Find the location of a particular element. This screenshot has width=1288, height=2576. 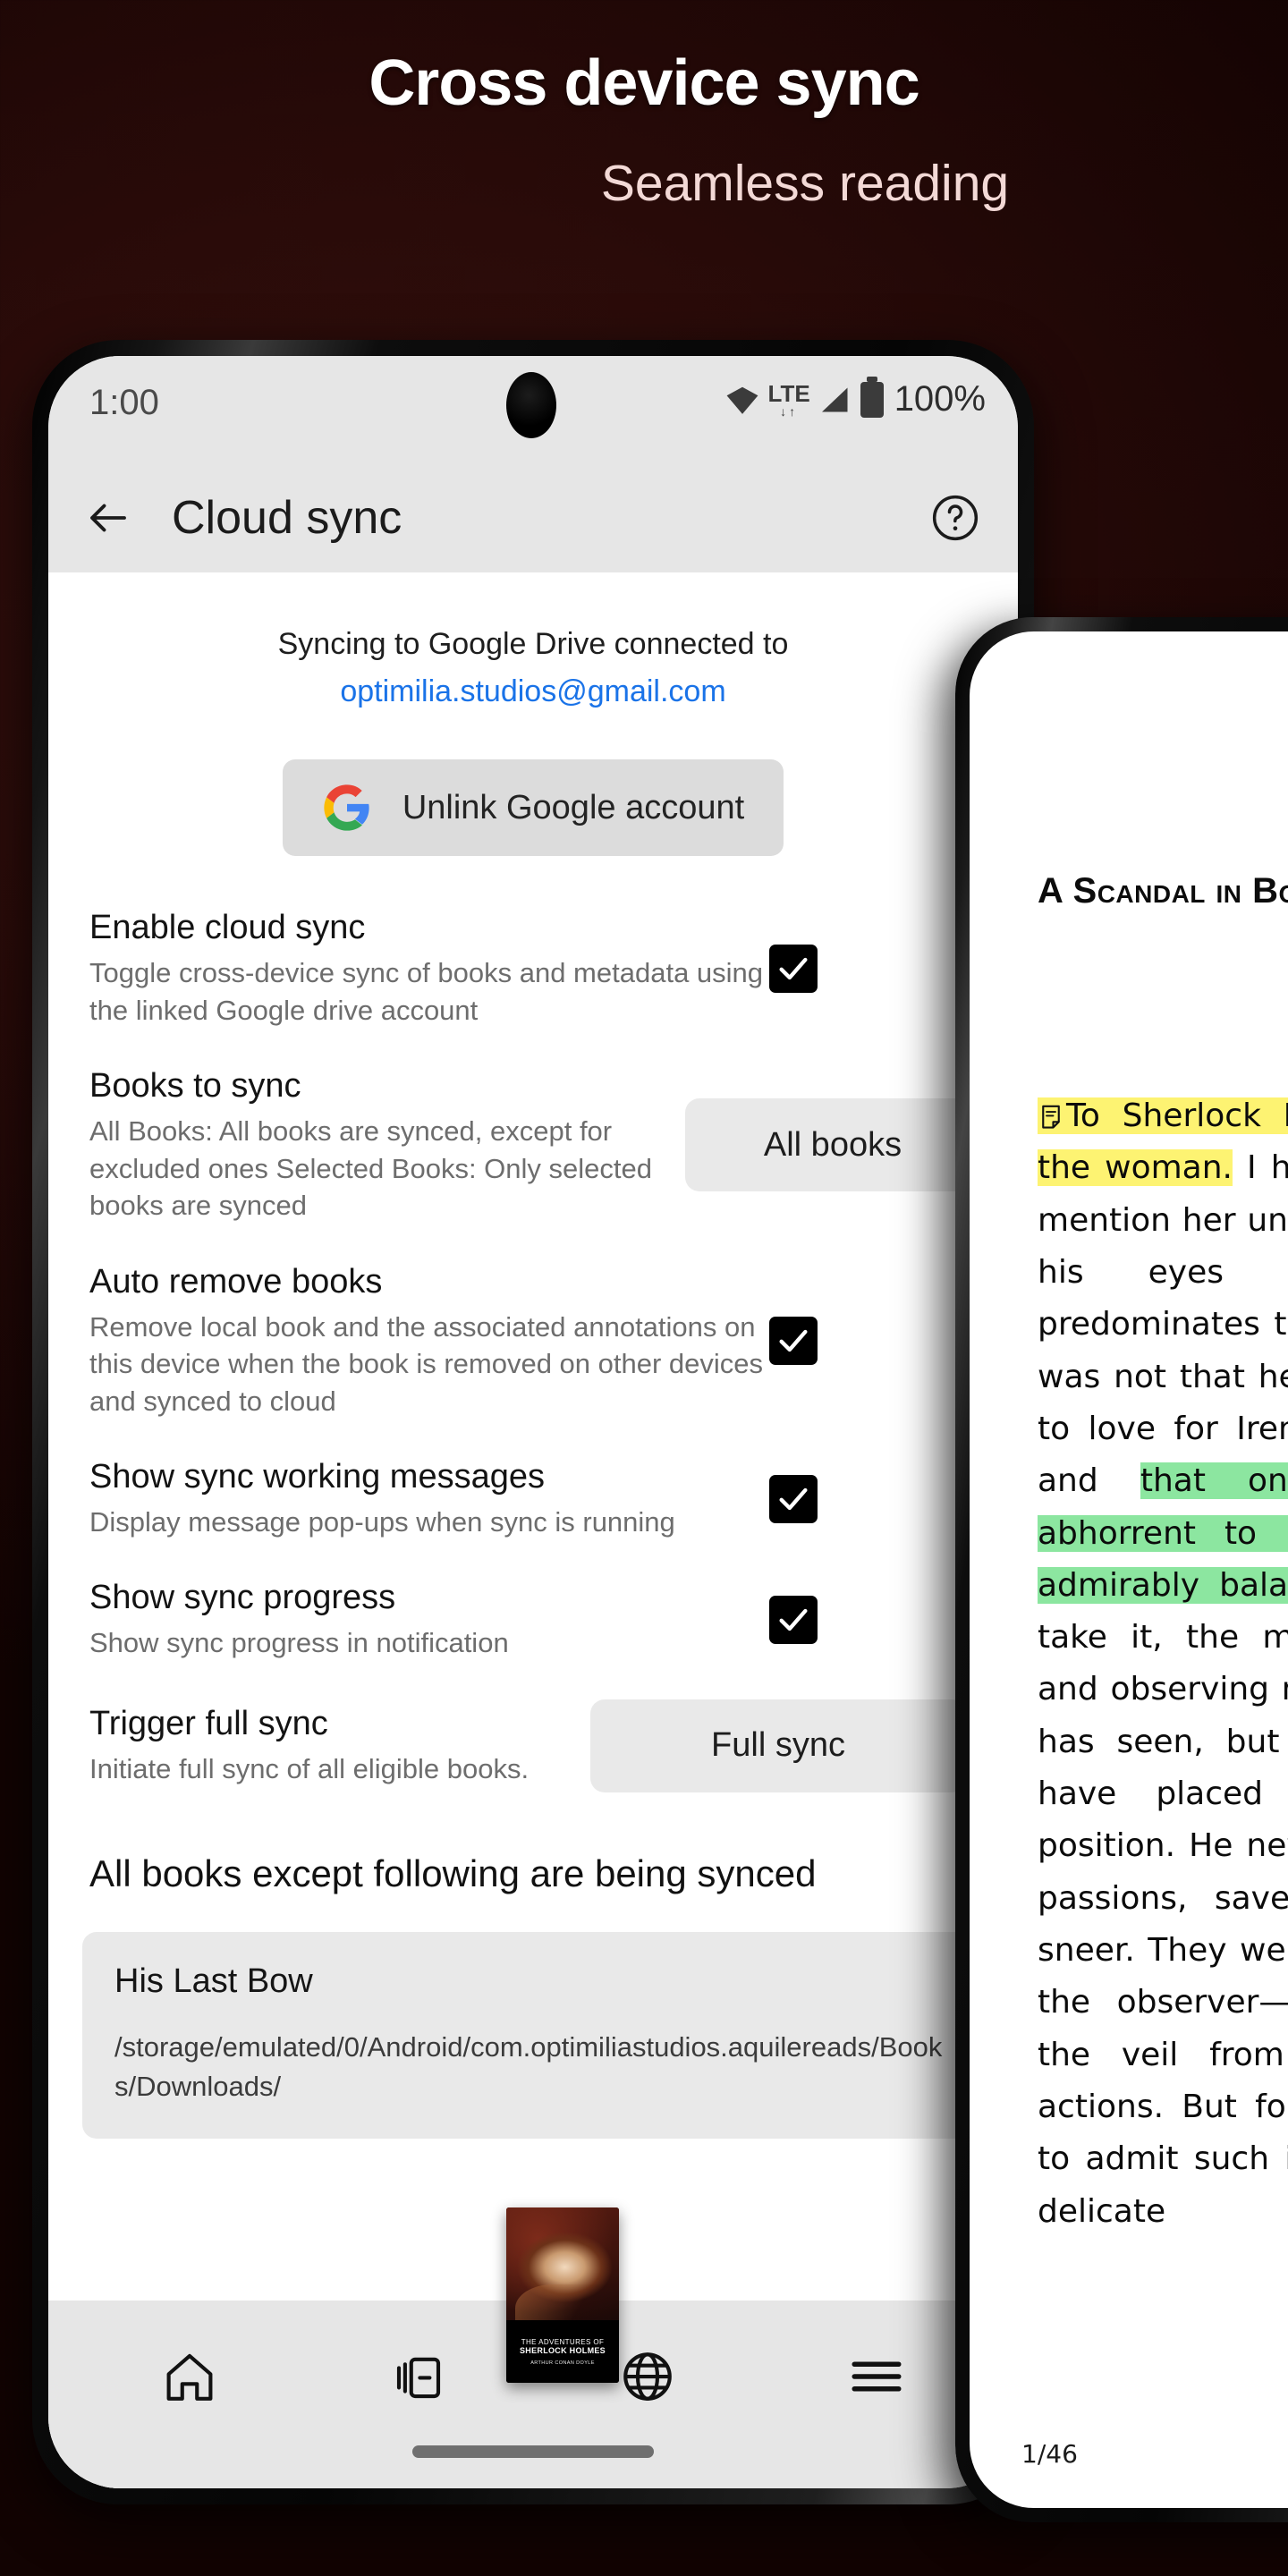

checkbox-show-sync-progress is located at coordinates (793, 1620).